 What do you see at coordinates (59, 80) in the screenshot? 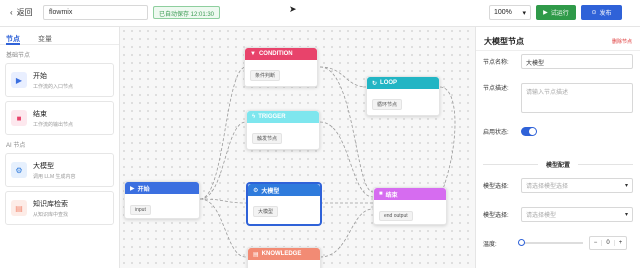
I see `node-item-start: ▶ 开始 工作流的入口节点` at bounding box center [59, 80].